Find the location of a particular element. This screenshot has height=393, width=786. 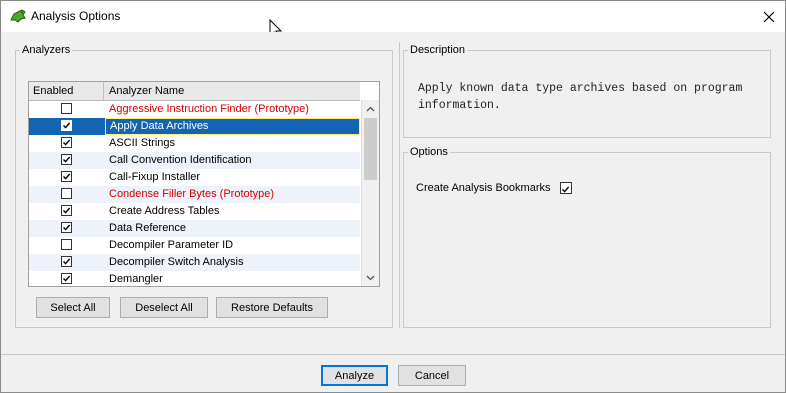

scroll-down-button is located at coordinates (370, 277).